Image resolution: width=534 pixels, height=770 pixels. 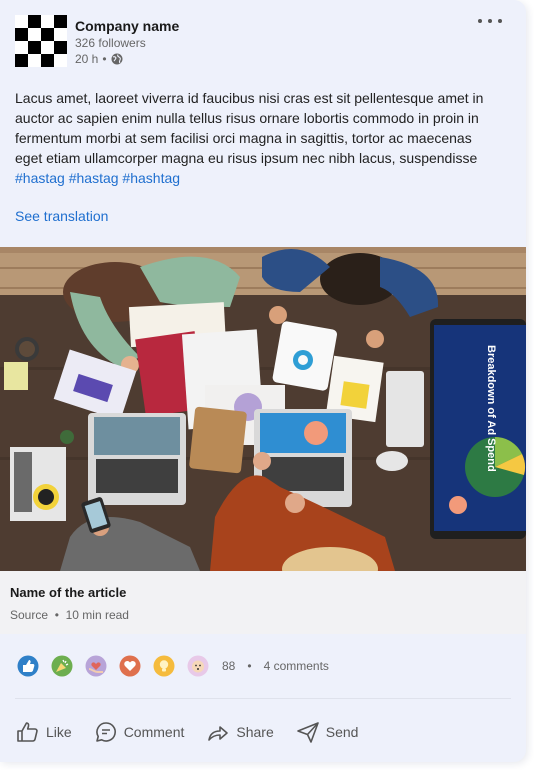 I want to click on divider, so click(x=263, y=698).